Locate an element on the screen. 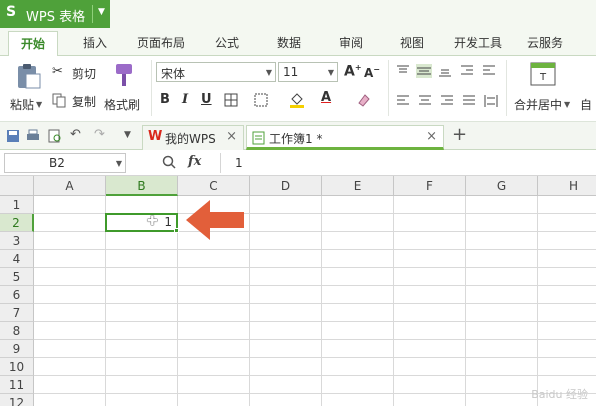 The image size is (596, 406). paste-button: 粘贴 ▼ is located at coordinates (30, 88).